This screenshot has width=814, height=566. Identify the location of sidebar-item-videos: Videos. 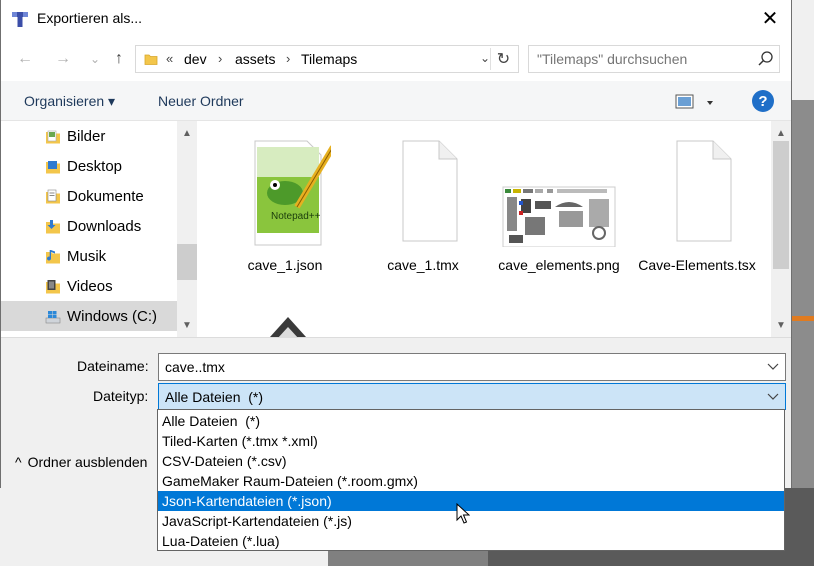
(89, 286).